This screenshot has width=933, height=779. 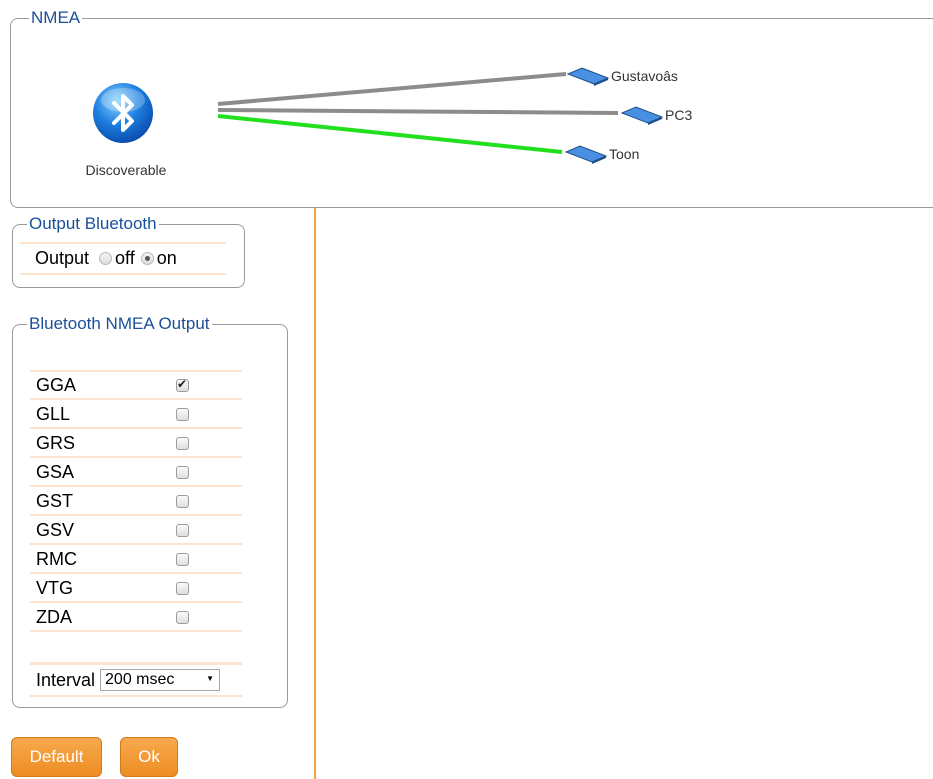 I want to click on interval-row: Interval 200 msec ▼, so click(x=136, y=679).